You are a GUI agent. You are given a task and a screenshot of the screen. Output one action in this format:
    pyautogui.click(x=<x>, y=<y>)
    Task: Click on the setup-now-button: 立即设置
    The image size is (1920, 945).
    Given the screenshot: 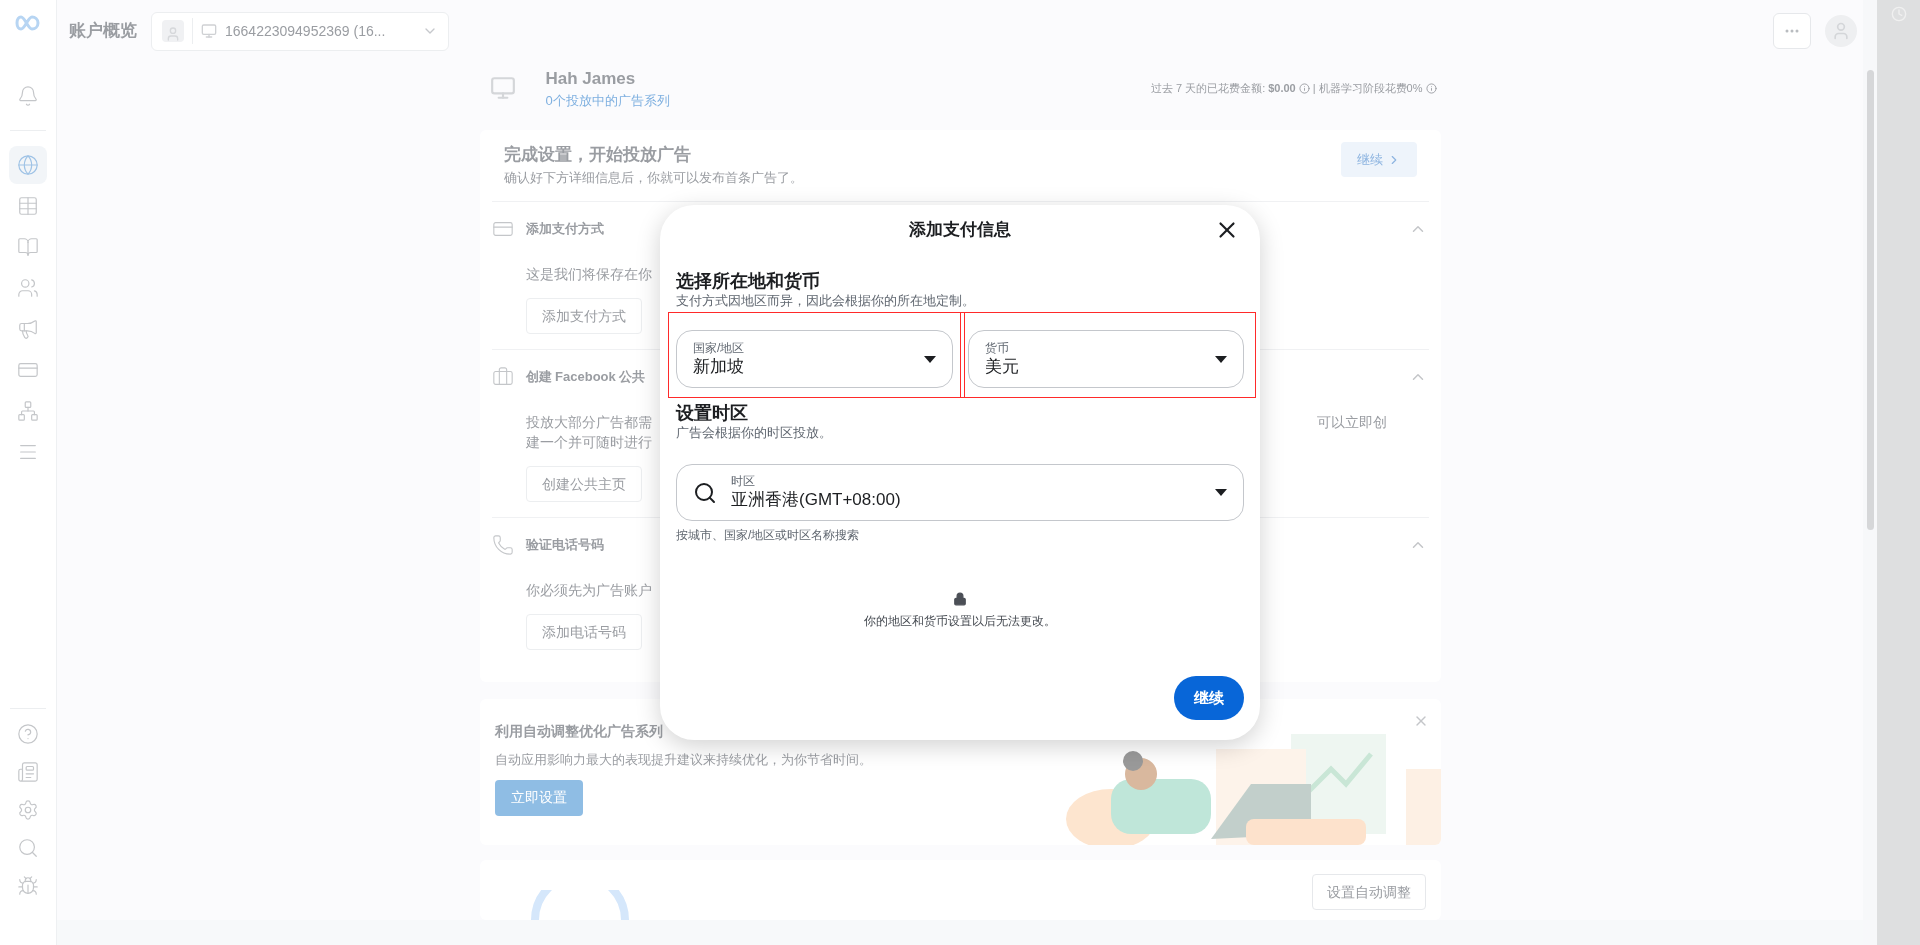 What is the action you would take?
    pyautogui.click(x=538, y=797)
    